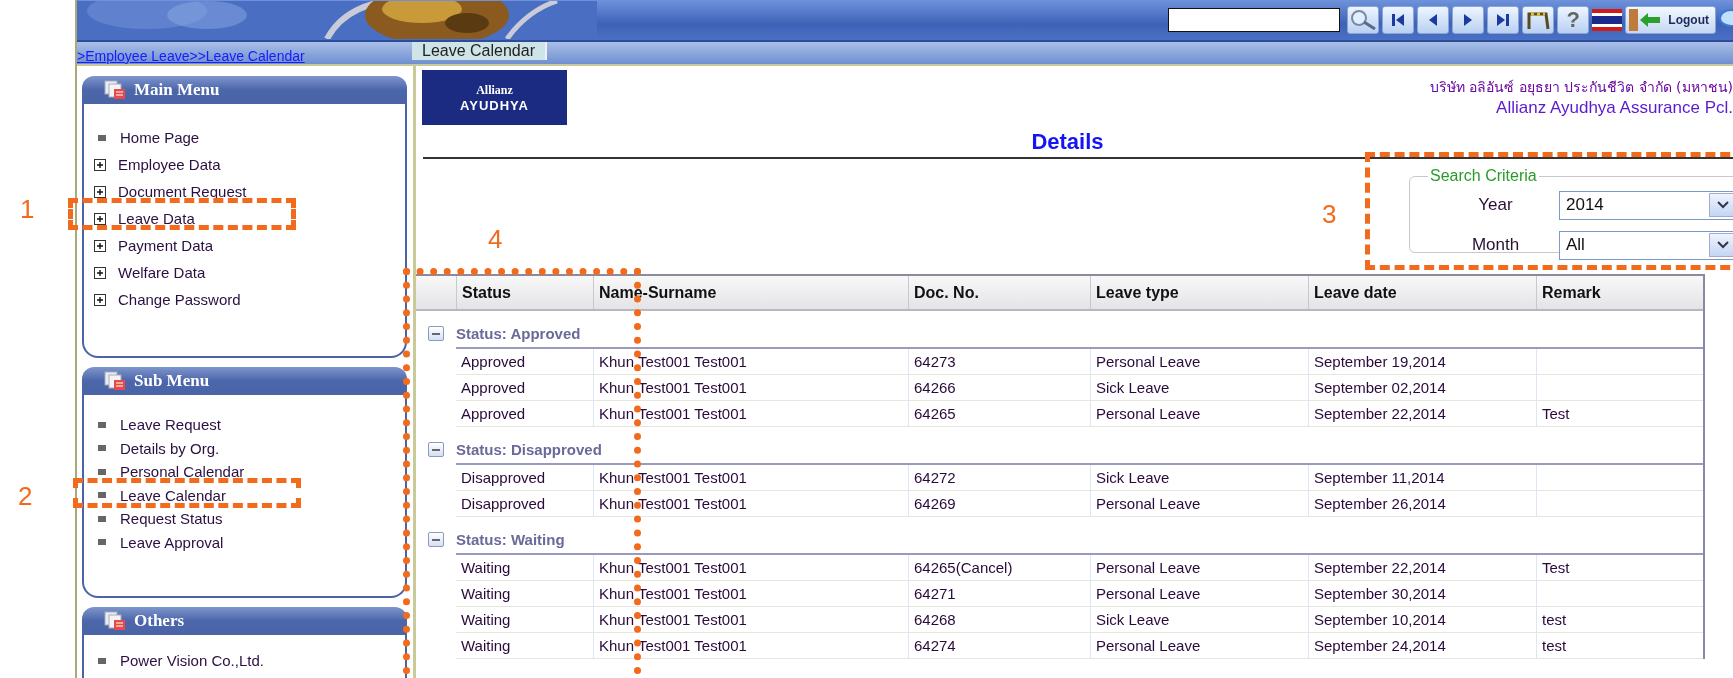  I want to click on table-cell: September 30,2014, so click(1422, 594).